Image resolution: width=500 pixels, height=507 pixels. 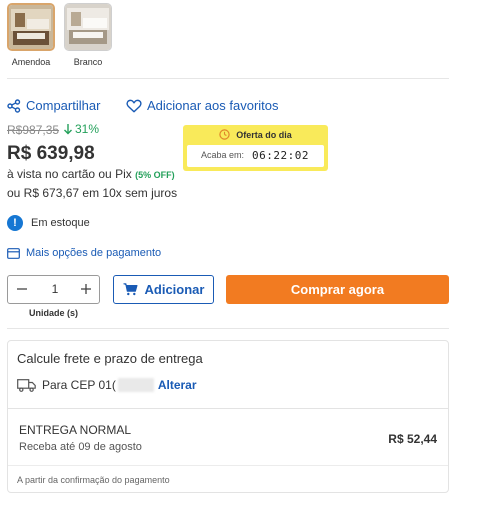 I want to click on card-icon, so click(x=13, y=253).